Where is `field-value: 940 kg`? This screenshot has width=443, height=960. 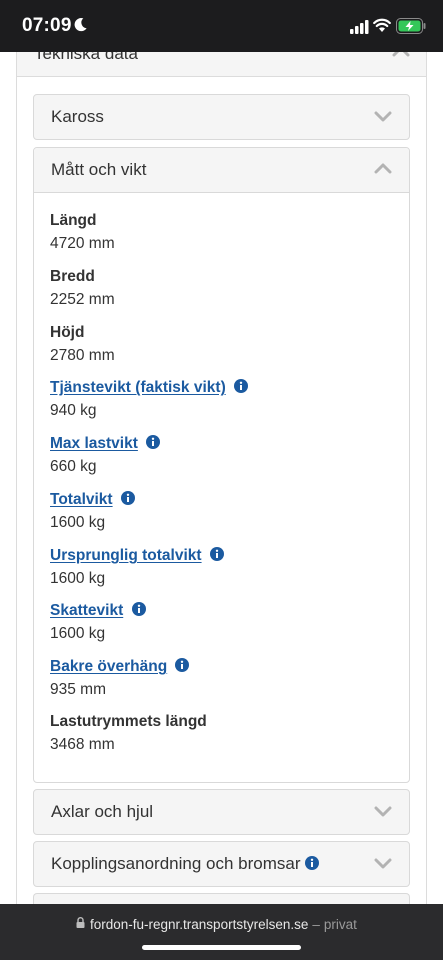 field-value: 940 kg is located at coordinates (73, 410).